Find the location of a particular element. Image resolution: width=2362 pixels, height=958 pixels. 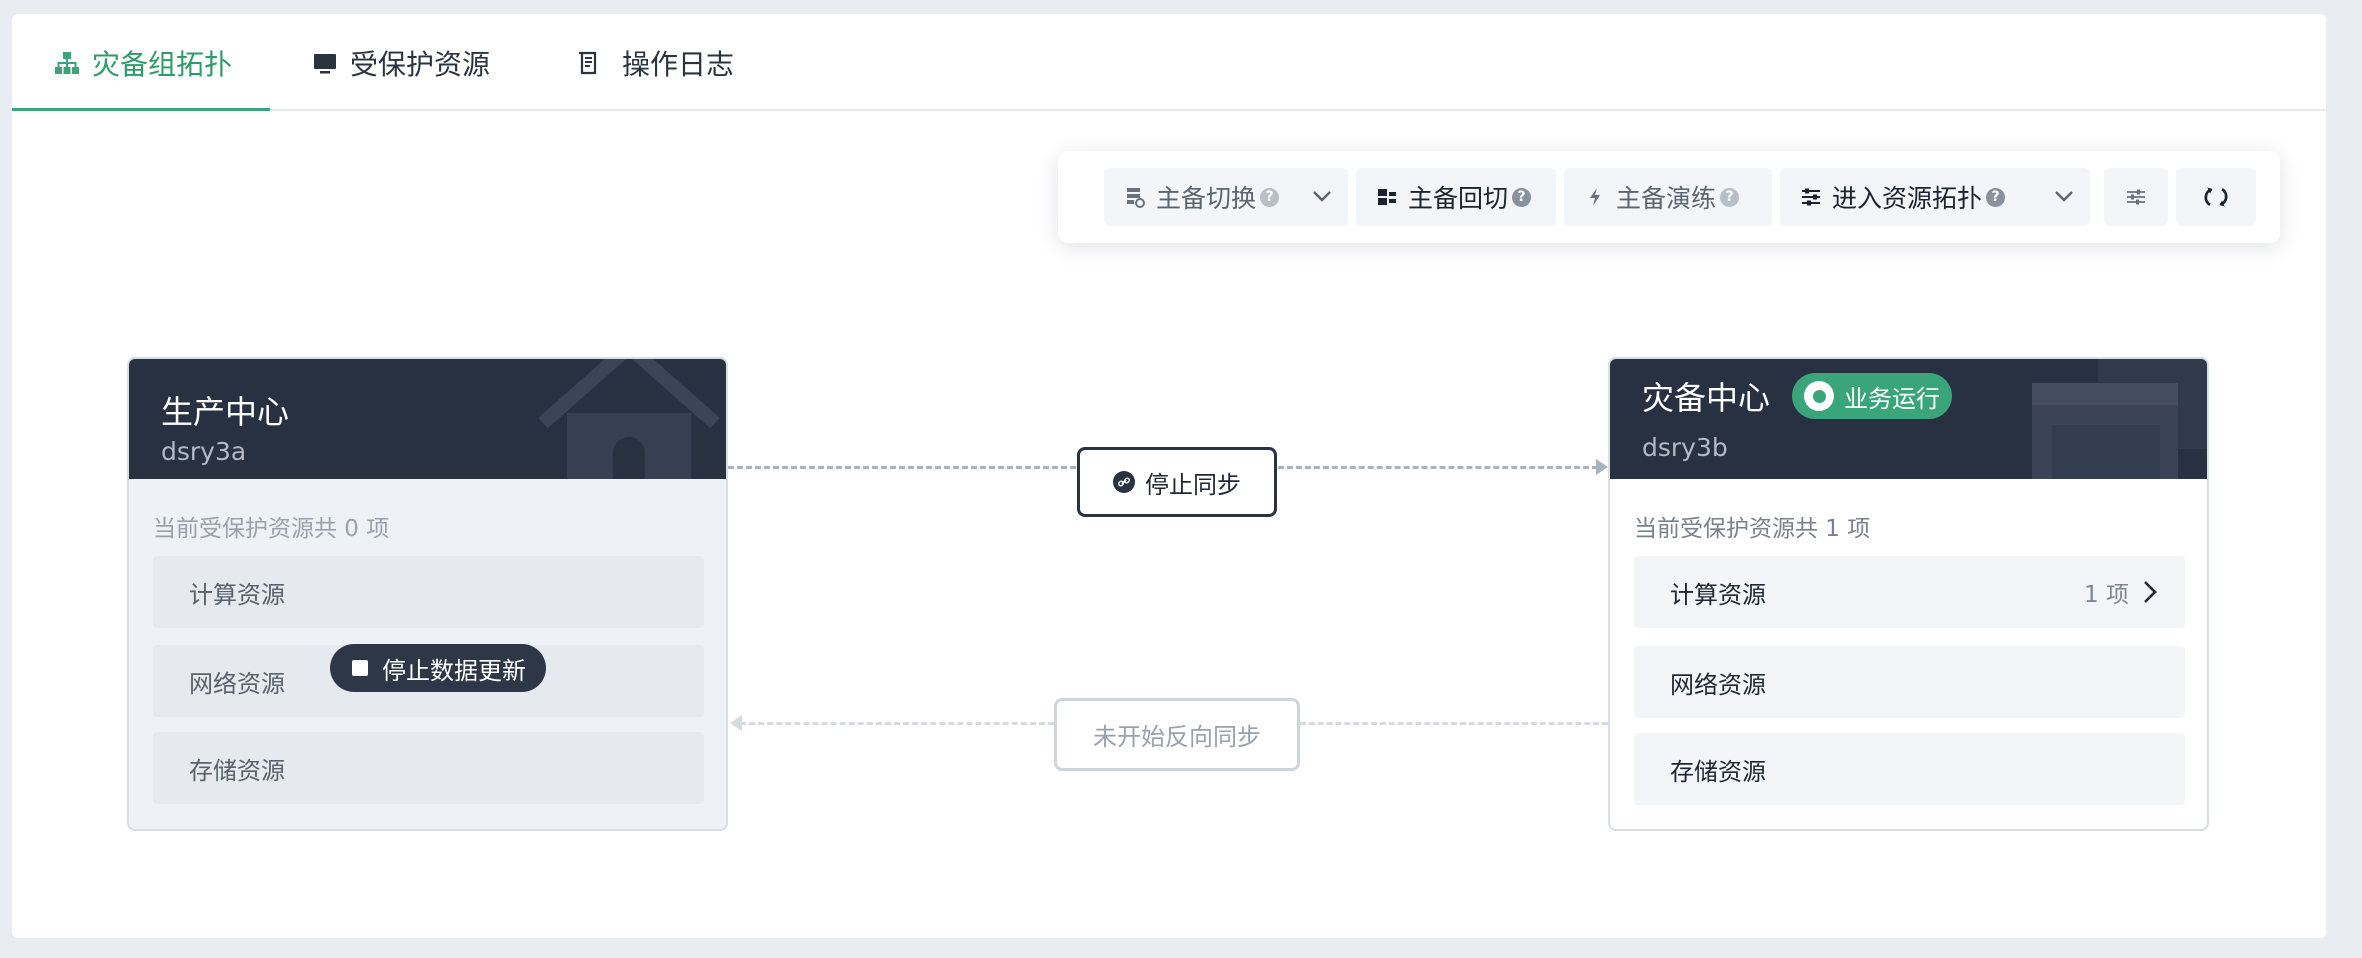

link-icon is located at coordinates (1124, 482).